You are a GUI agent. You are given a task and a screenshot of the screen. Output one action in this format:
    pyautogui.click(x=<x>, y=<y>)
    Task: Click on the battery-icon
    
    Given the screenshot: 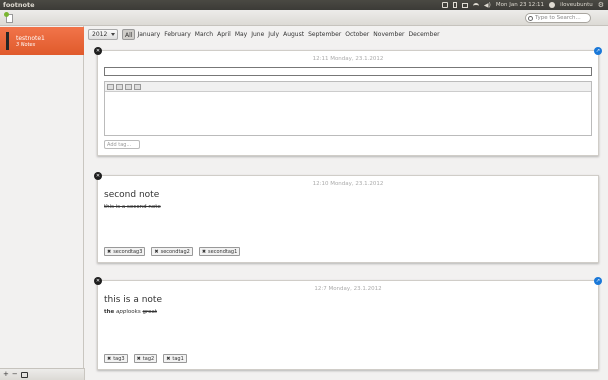 What is the action you would take?
    pyautogui.click(x=454, y=5)
    